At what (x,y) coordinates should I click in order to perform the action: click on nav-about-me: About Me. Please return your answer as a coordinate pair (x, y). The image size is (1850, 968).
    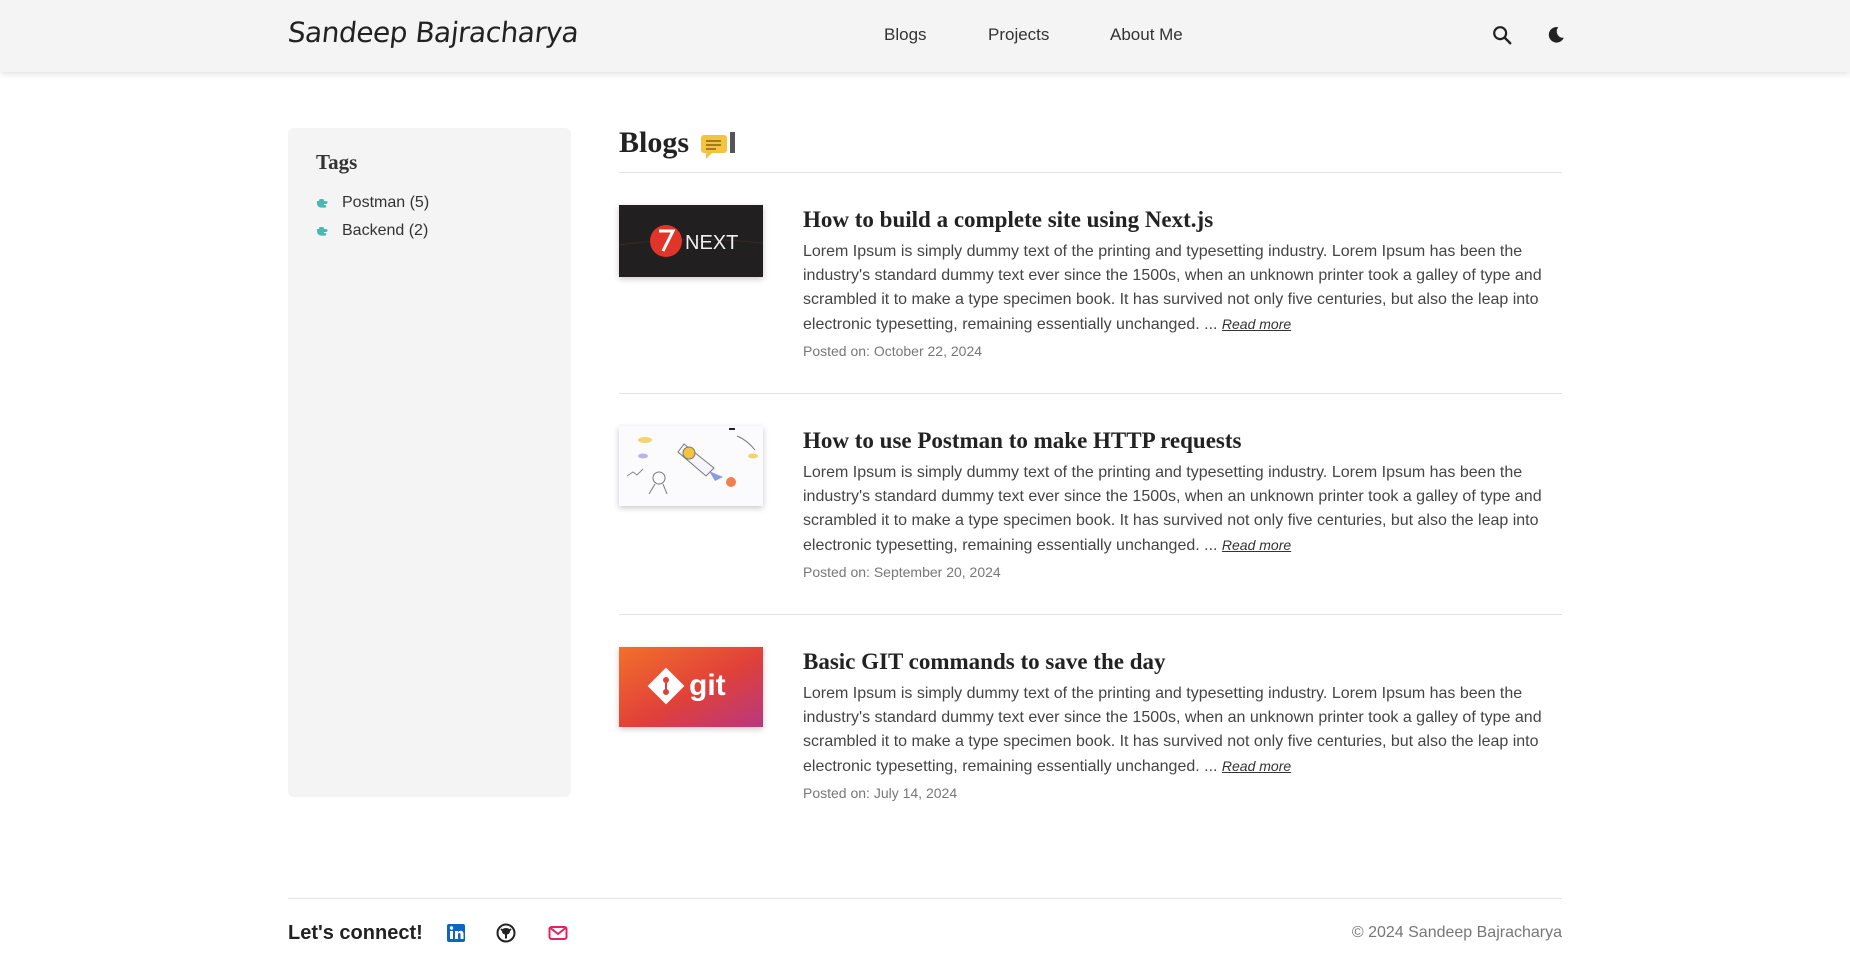
    Looking at the image, I should click on (1146, 35).